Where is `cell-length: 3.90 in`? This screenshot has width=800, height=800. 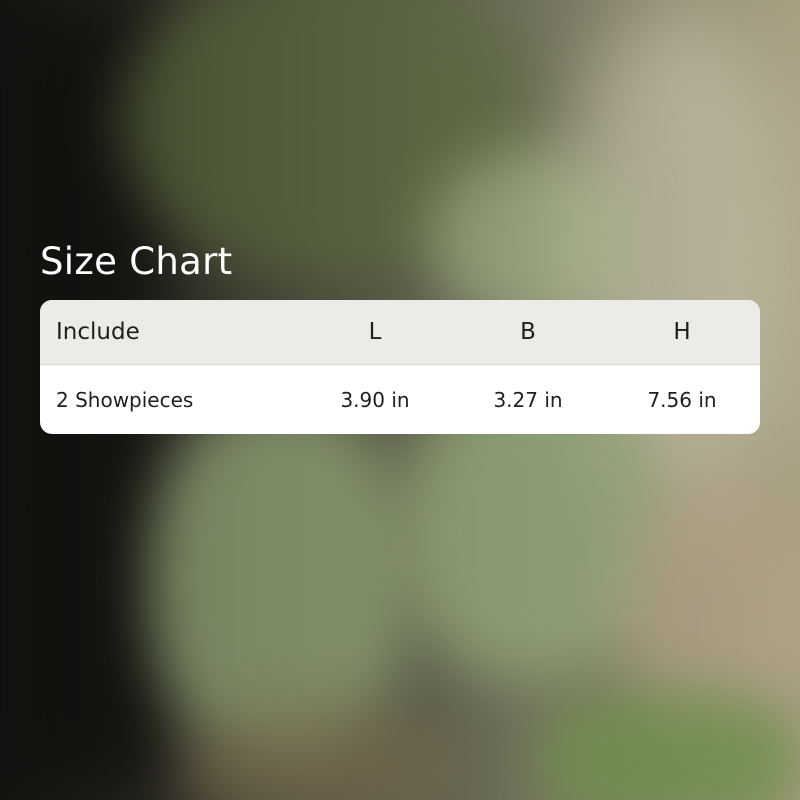 cell-length: 3.90 in is located at coordinates (375, 400).